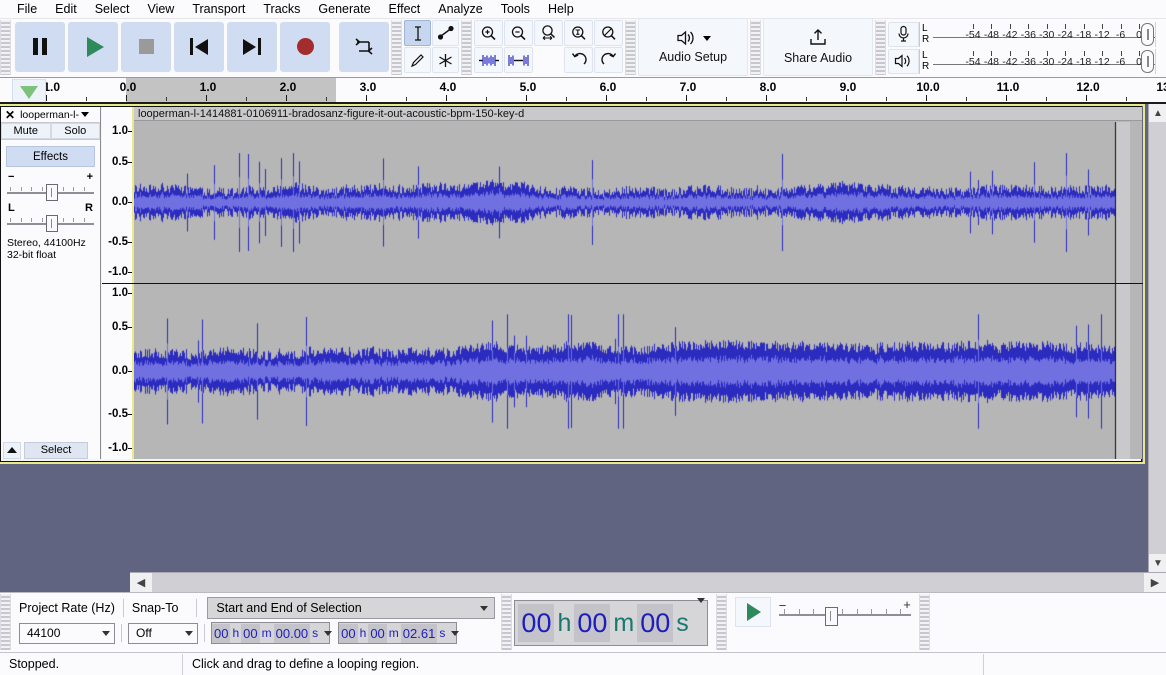 The image size is (1166, 675). Describe the element at coordinates (518, 60) in the screenshot. I see `silence-audio-button` at that location.